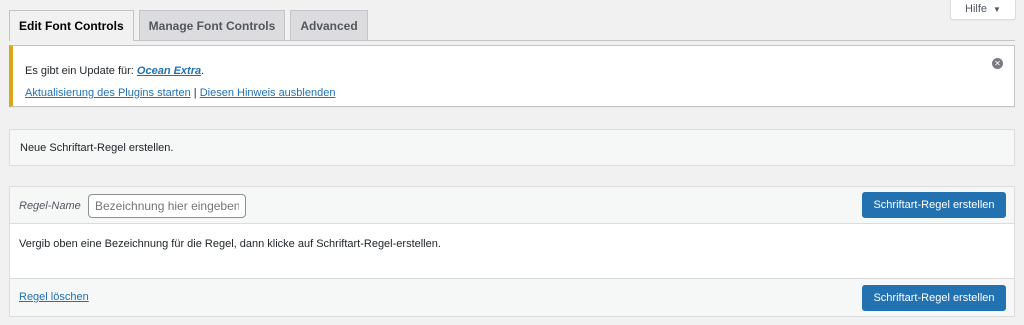  I want to click on panel-footer: Regel löschen Schriftart-Regel erstellen, so click(512, 297).